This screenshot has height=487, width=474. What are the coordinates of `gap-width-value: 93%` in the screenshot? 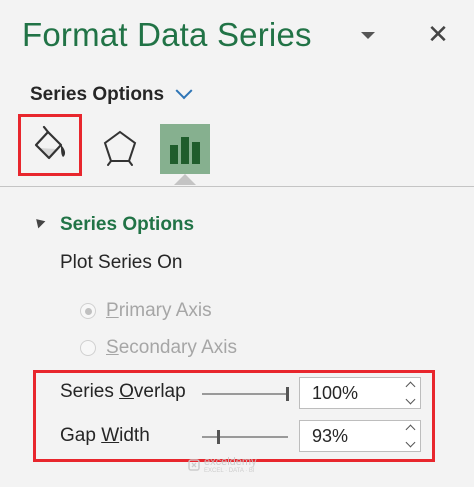 It's located at (350, 436).